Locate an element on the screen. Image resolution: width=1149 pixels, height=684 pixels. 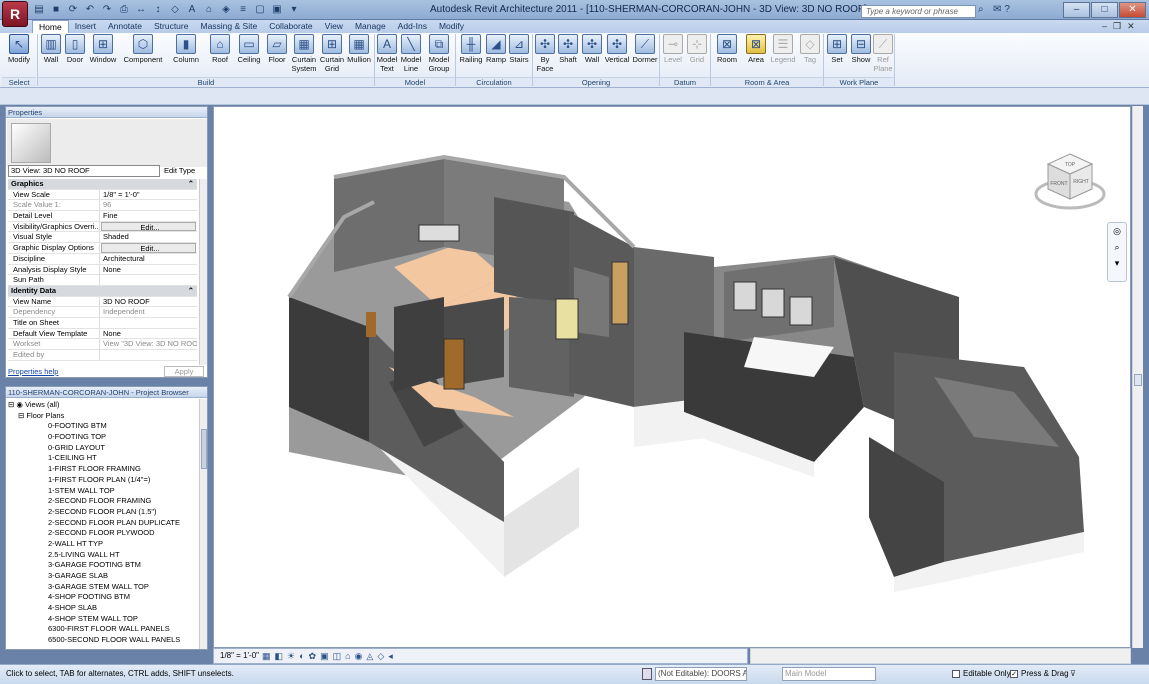
analysis-icon: ◇ is located at coordinates (380, 656).